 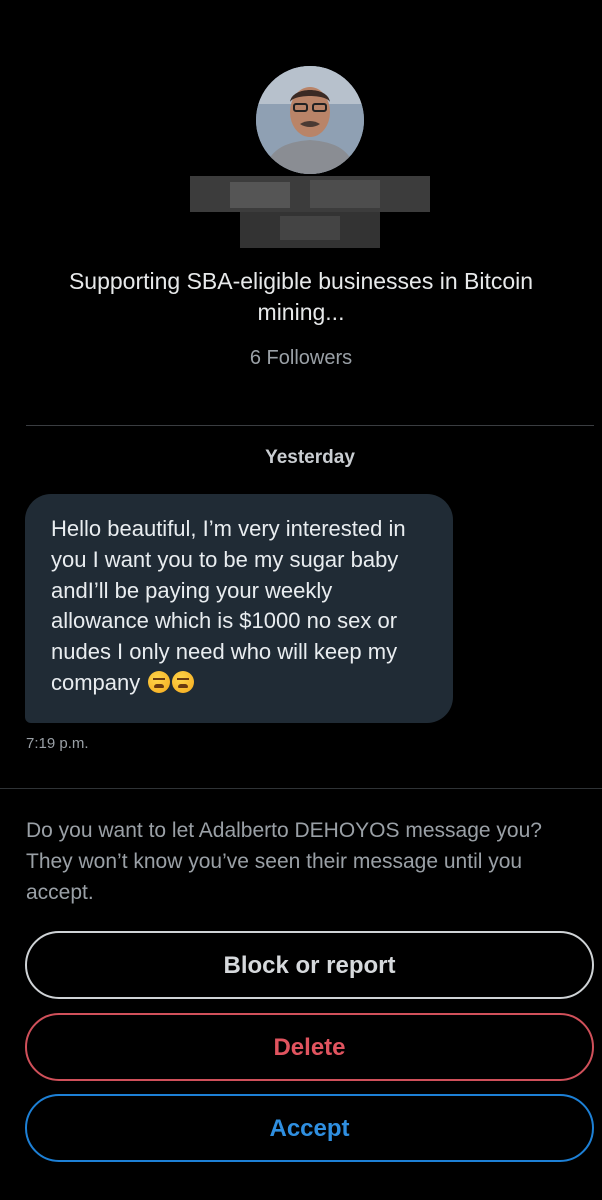 What do you see at coordinates (309, 1128) in the screenshot?
I see `accept-button: Accept` at bounding box center [309, 1128].